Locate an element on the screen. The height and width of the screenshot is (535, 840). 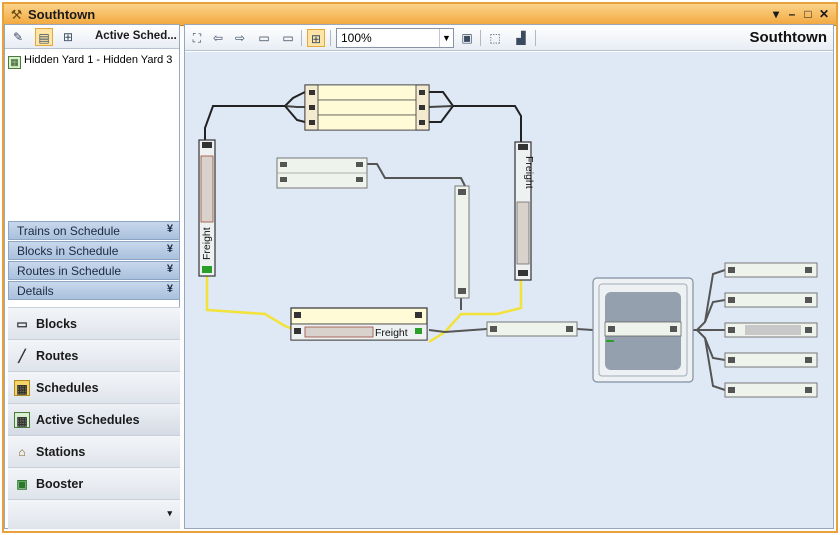
nav-blocks: ▭ Blocks is located at coordinates (94, 323).